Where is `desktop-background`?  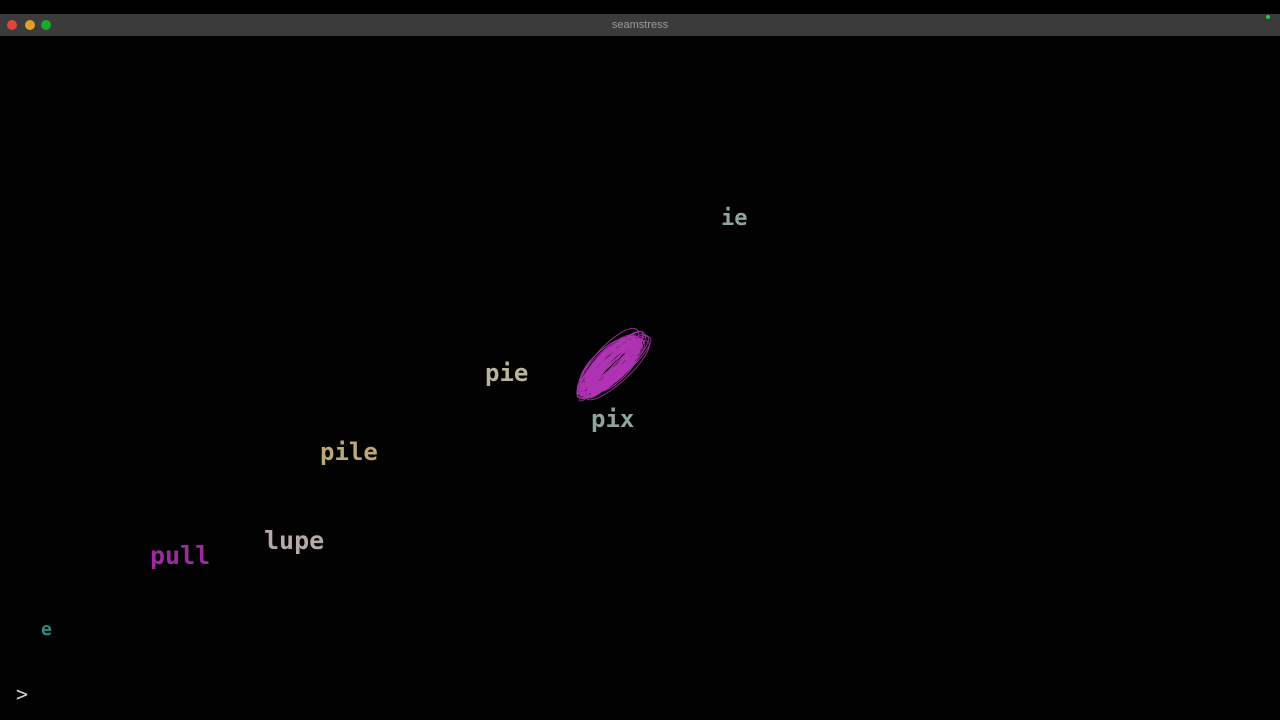 desktop-background is located at coordinates (640, 7).